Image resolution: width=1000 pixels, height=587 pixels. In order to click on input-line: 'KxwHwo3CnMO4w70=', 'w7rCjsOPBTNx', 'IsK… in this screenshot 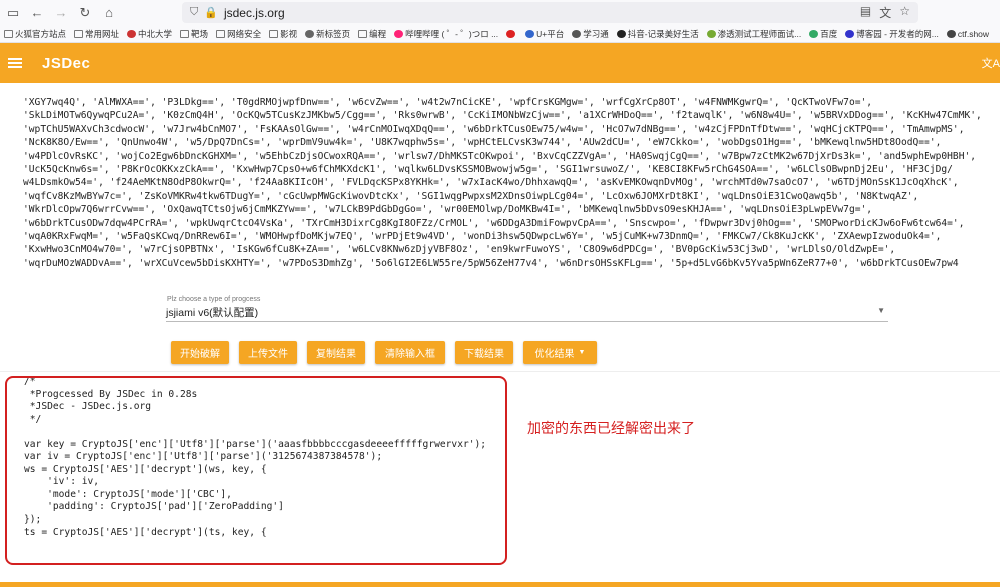, I will do `click(459, 250)`.